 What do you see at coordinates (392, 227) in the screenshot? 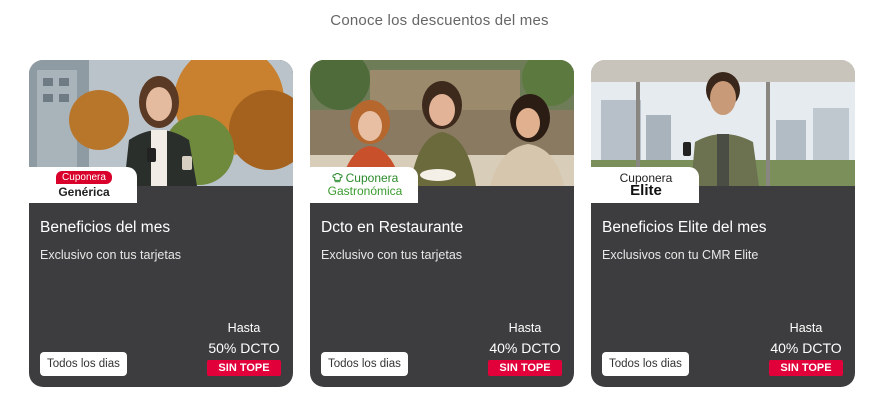
I see `card-title: Dcto en Restaurante` at bounding box center [392, 227].